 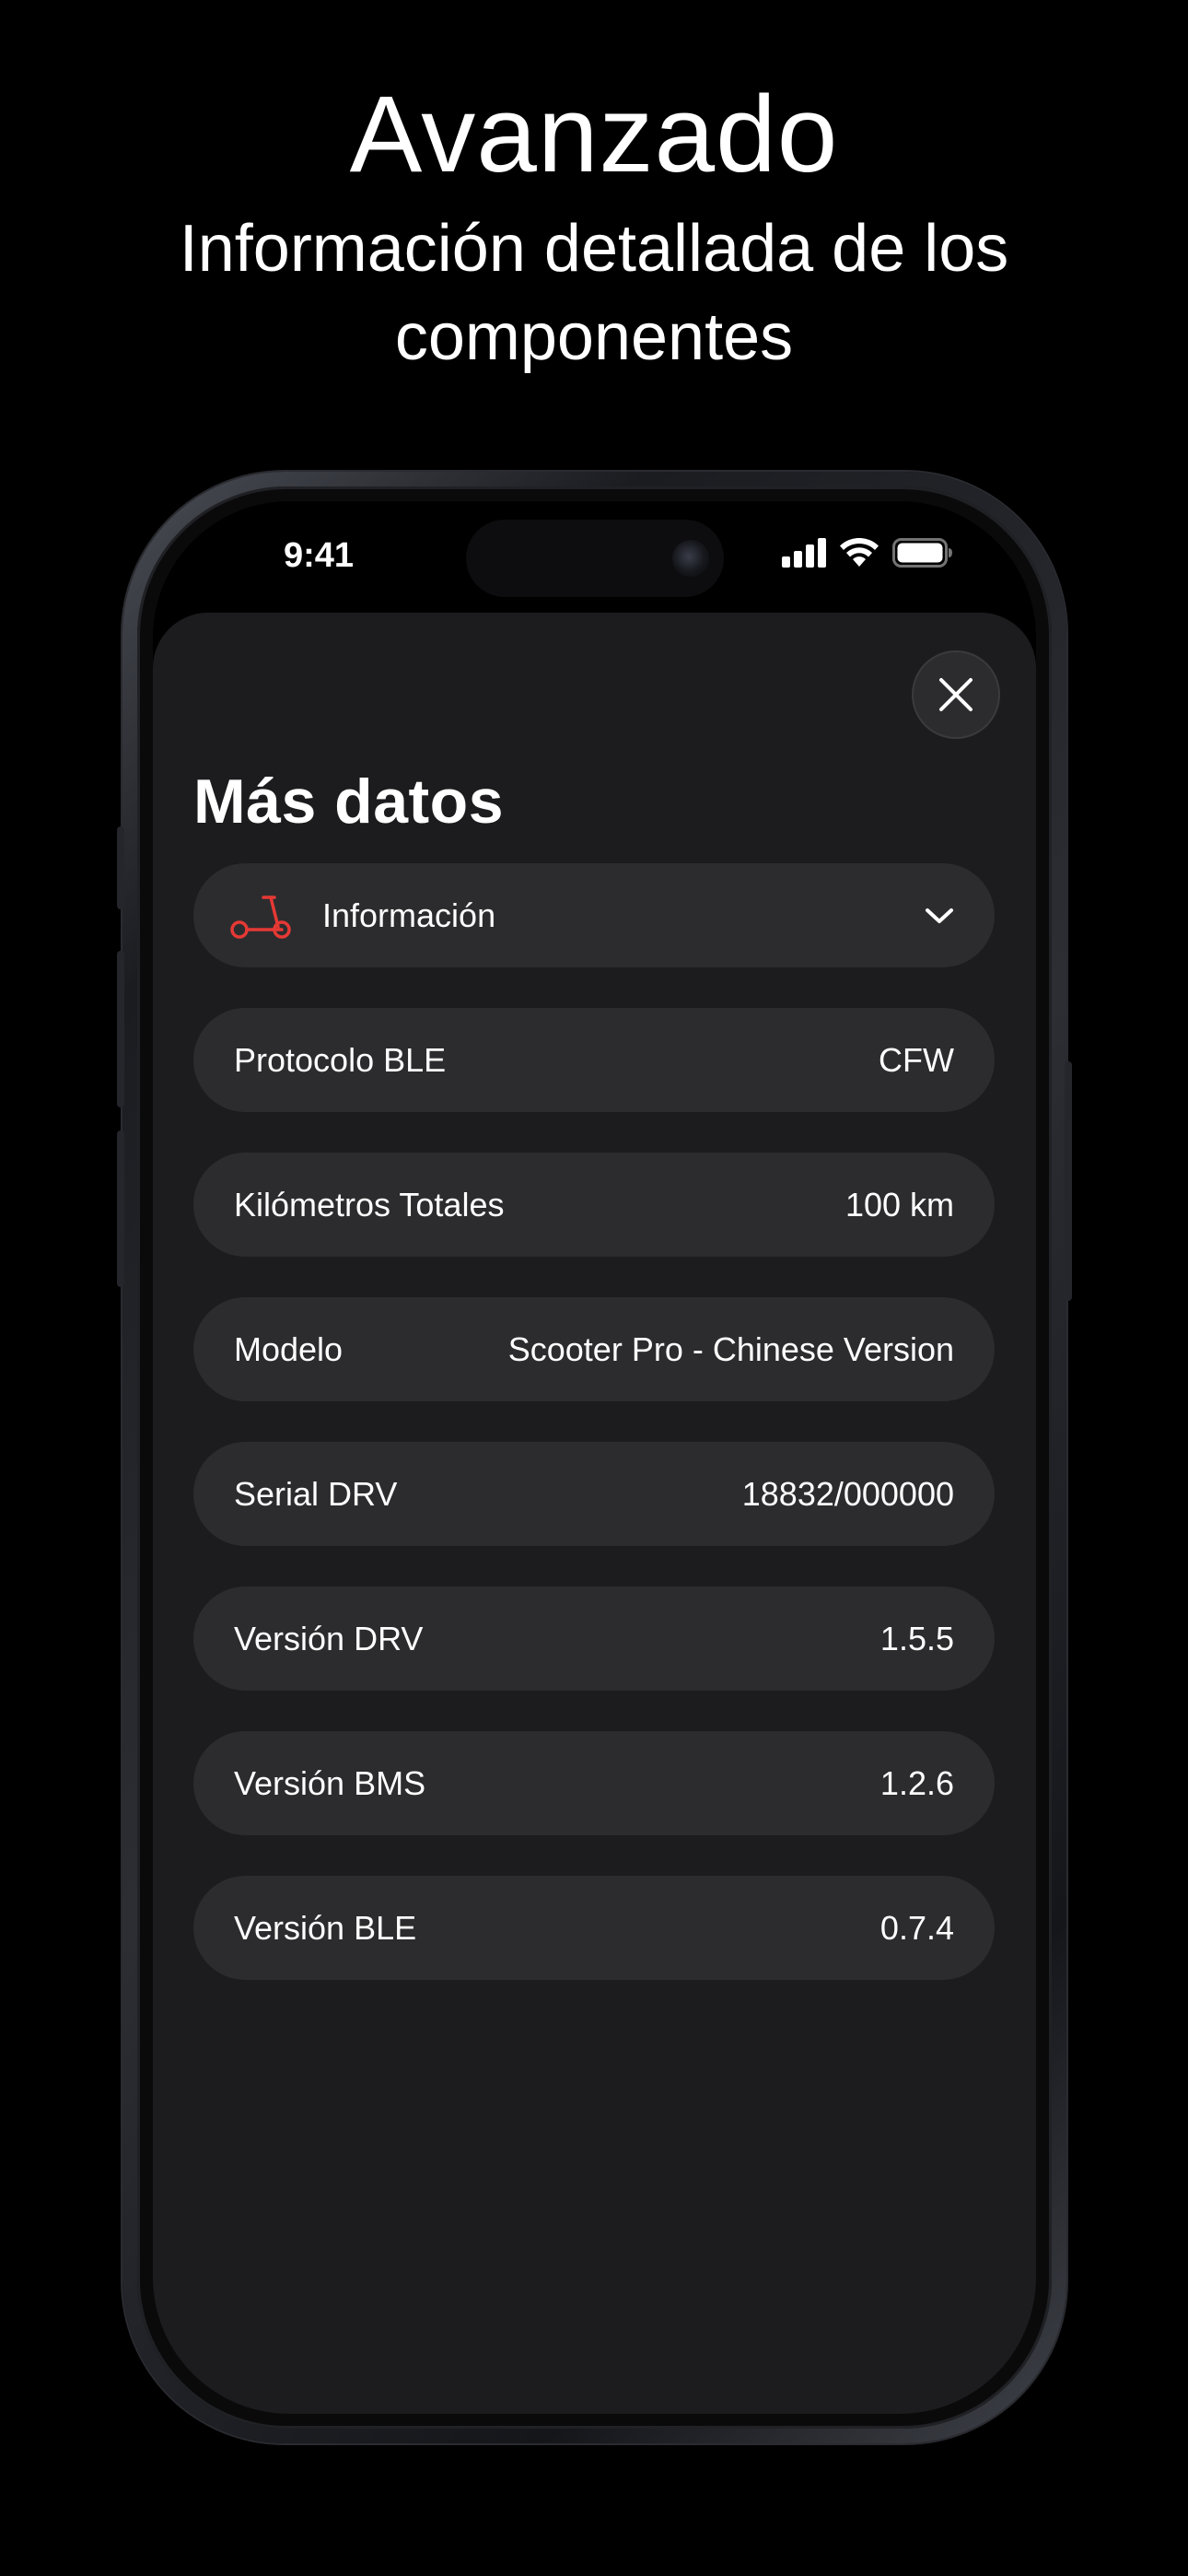 I want to click on close-button, so click(x=956, y=694).